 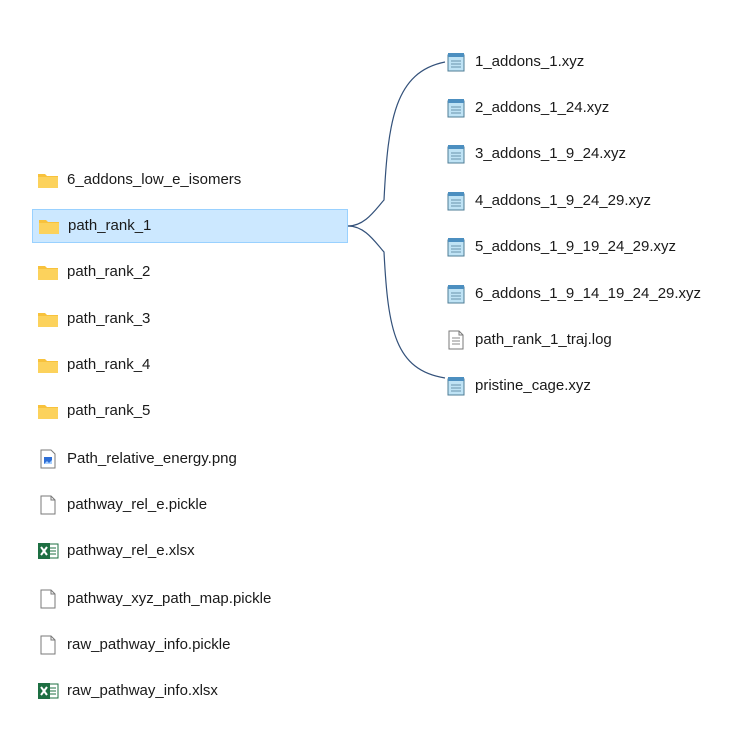 I want to click on list-item-6-addons-1-9-14-19-24-29-xyz: 6_addons_1_9_14_19_24_29.xyz, so click(x=570, y=294).